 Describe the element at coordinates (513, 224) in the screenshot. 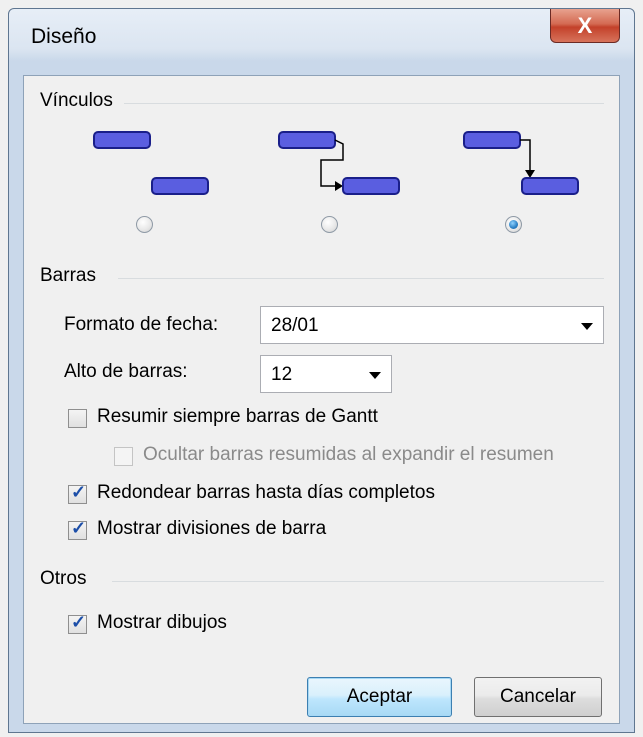

I see `link-option-top-radio` at that location.